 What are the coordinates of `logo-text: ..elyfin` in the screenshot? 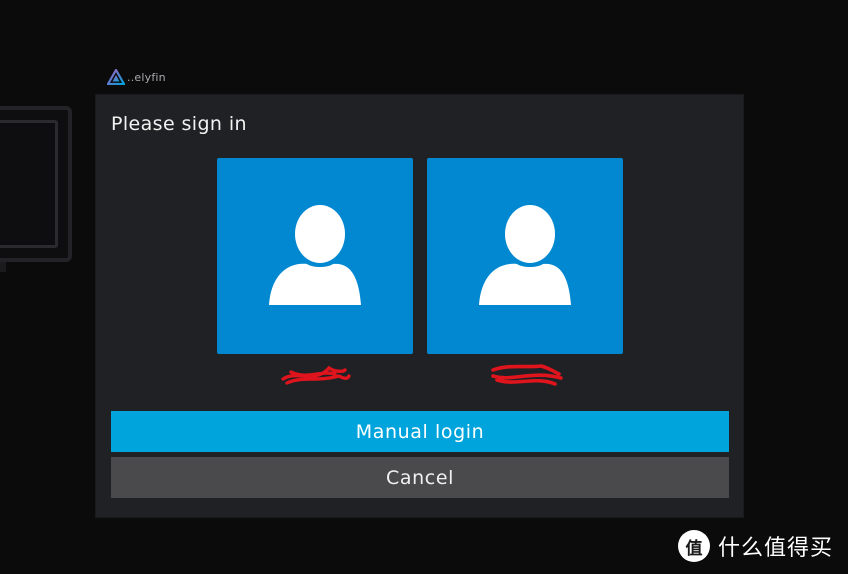 It's located at (146, 77).